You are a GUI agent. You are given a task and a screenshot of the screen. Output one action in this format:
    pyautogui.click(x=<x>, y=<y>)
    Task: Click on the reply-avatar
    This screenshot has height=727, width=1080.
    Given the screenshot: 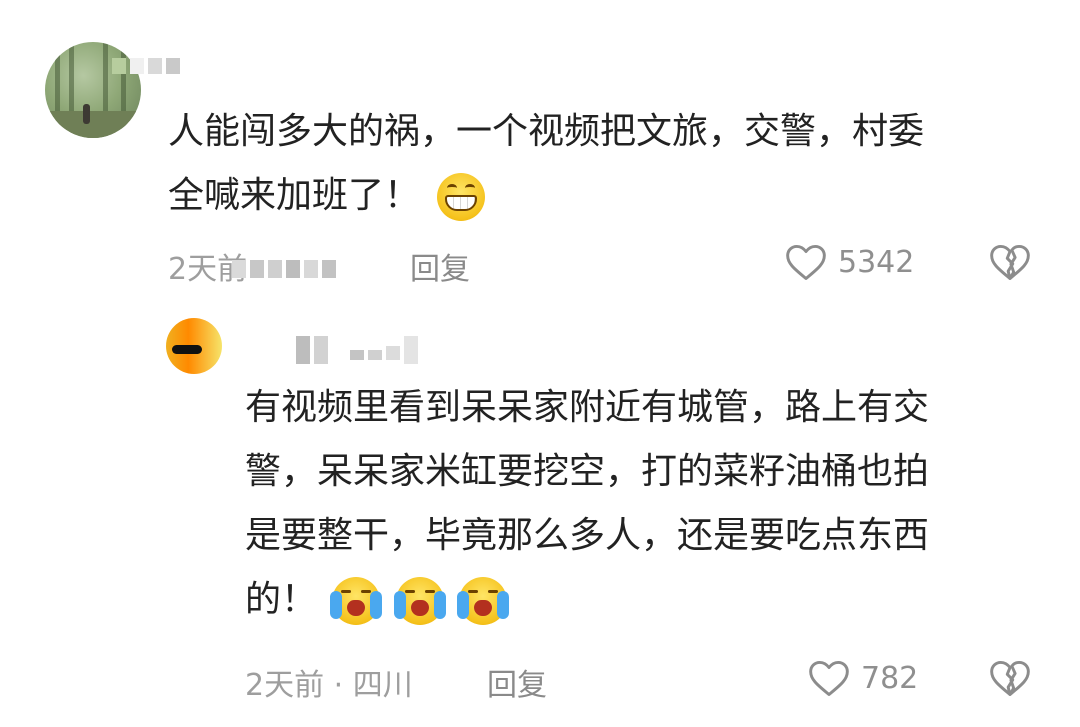 What is the action you would take?
    pyautogui.click(x=194, y=346)
    